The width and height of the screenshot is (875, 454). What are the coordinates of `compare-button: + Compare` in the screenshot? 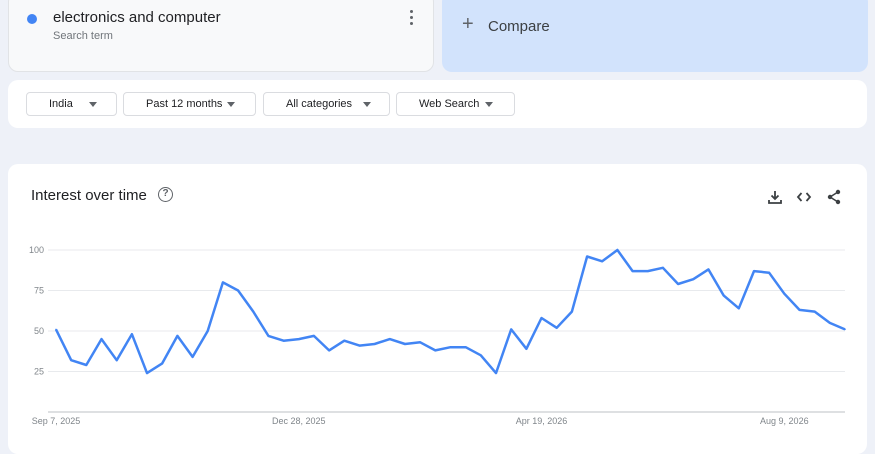 It's located at (655, 36).